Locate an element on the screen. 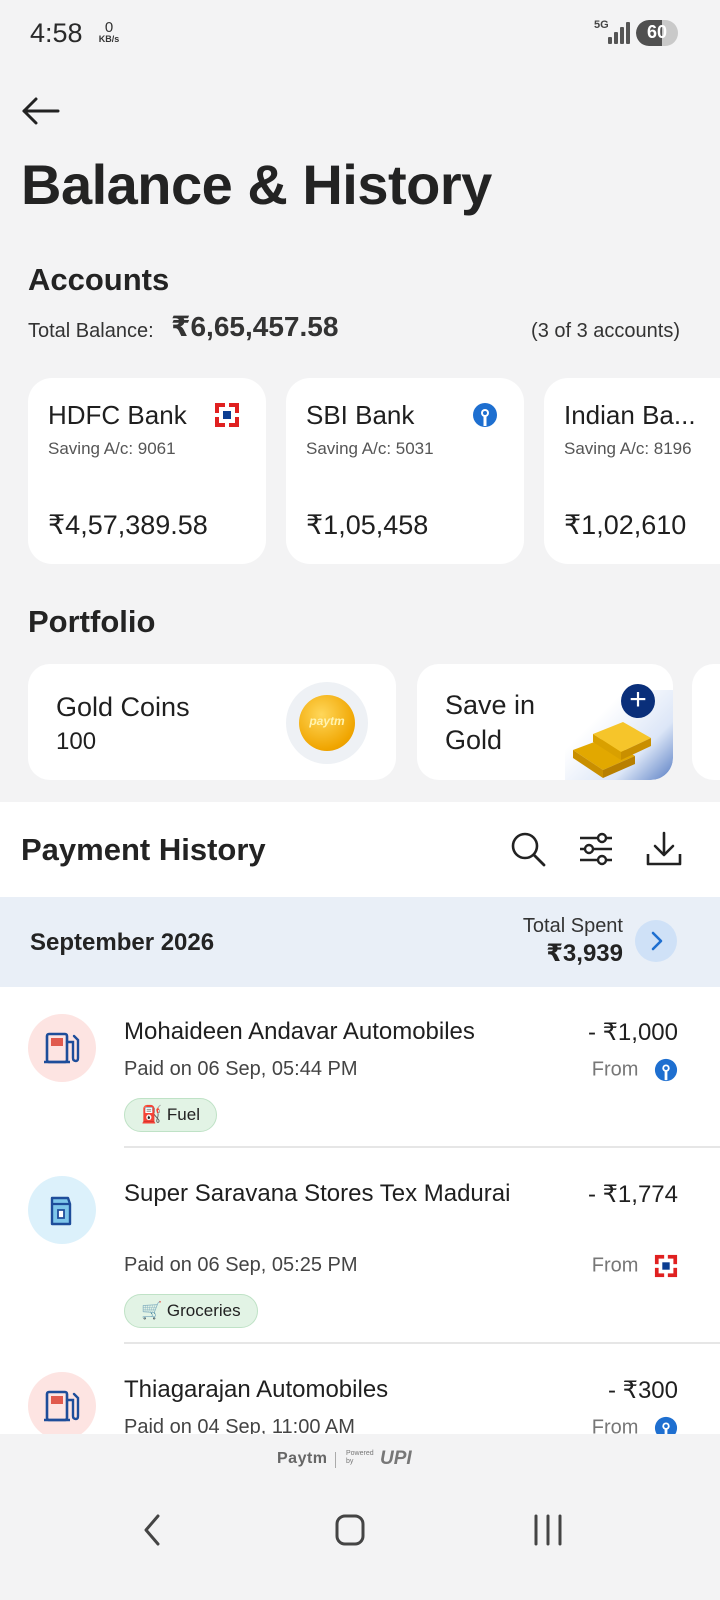  arrow-left-icon is located at coordinates (41, 111).